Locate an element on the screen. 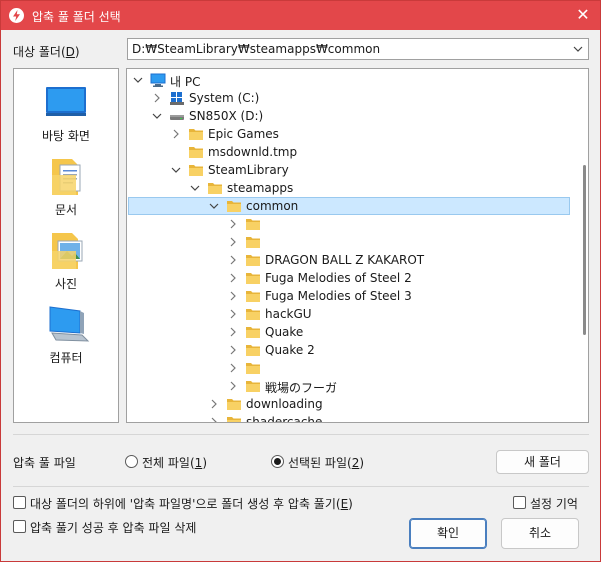 The width and height of the screenshot is (601, 562). window-title: 압축 풀 폴더 선택 is located at coordinates (76, 17).